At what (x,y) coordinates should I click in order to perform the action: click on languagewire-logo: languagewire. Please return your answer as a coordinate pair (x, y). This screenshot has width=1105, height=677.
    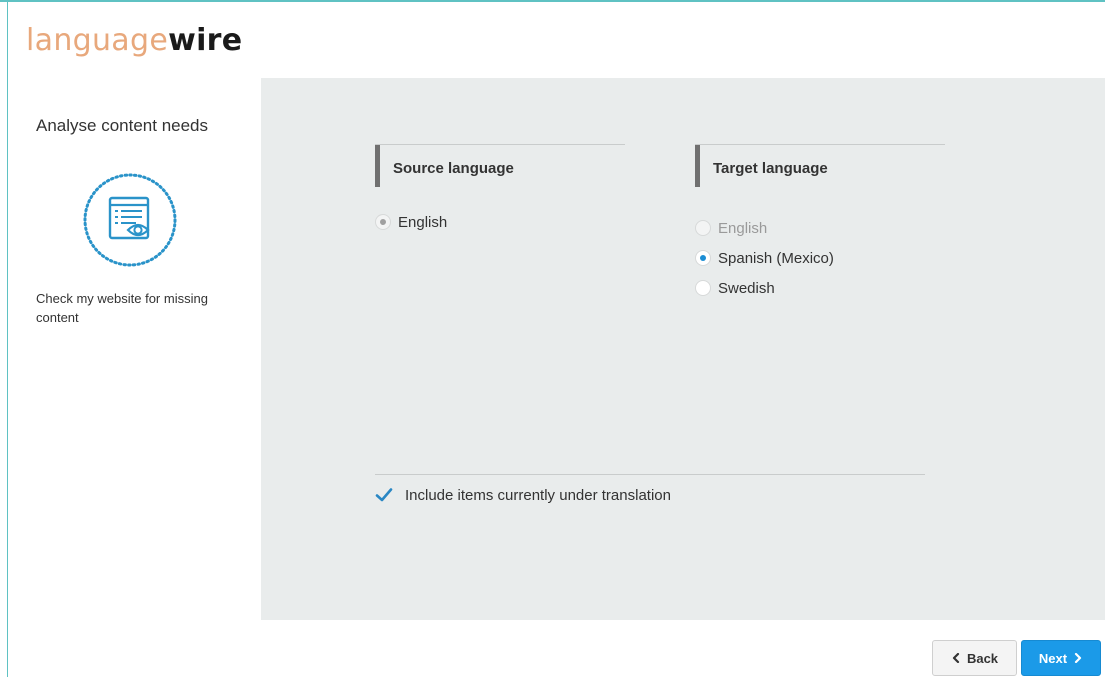
    Looking at the image, I should click on (134, 41).